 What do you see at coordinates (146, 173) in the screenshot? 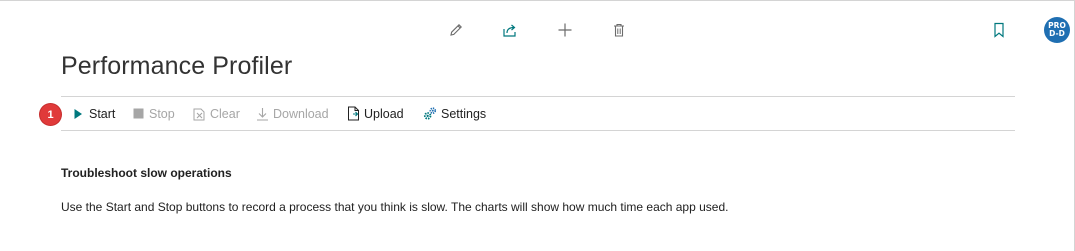
I see `section-heading: Troubleshoot slow operations` at bounding box center [146, 173].